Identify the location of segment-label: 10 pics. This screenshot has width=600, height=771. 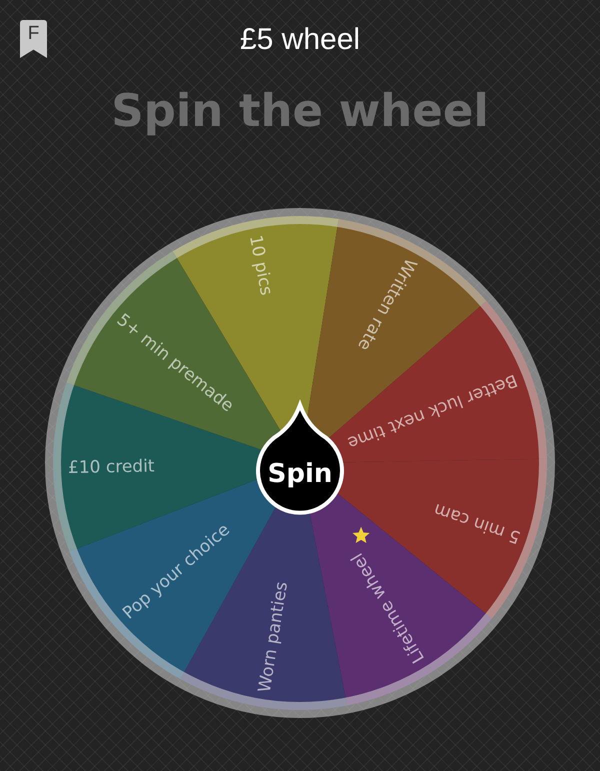
(260, 265).